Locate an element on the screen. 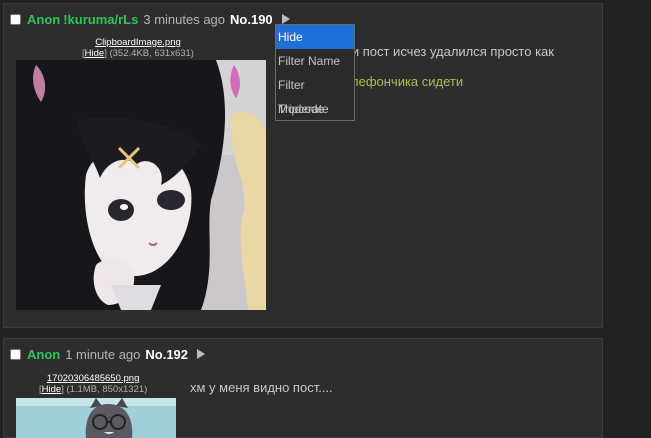  menu-item-filter-name: Filter Name is located at coordinates (315, 61).